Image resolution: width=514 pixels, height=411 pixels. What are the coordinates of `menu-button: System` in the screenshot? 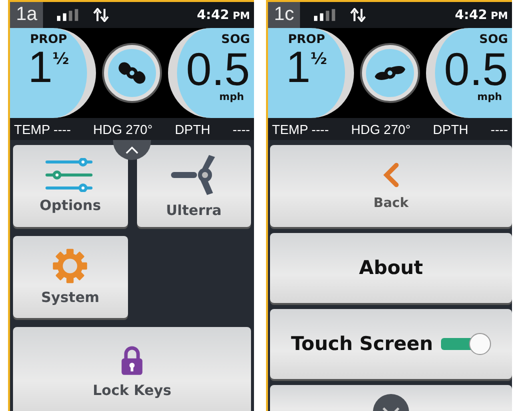 It's located at (70, 277).